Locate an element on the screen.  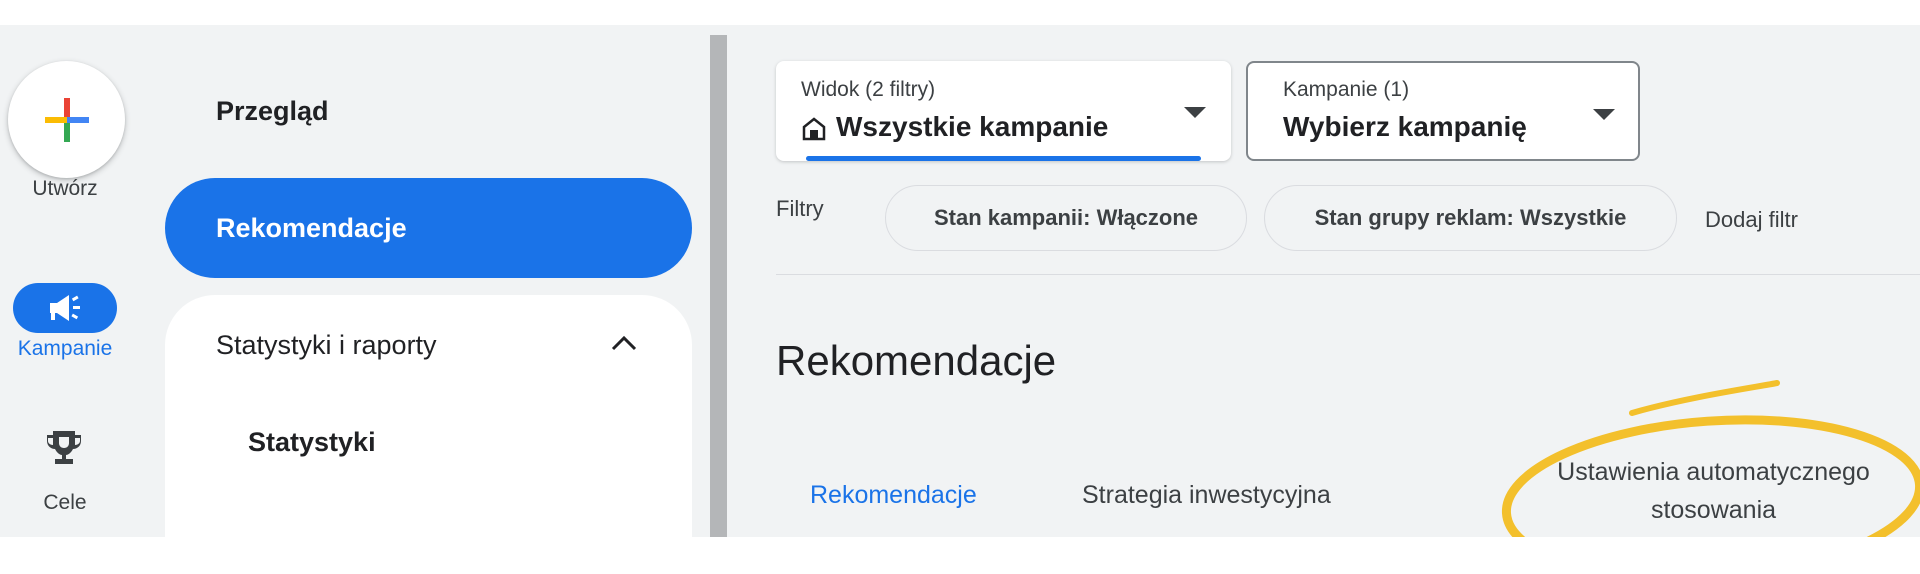
nav-item-stats-reports: Statystyki i raporty is located at coordinates (428, 345).